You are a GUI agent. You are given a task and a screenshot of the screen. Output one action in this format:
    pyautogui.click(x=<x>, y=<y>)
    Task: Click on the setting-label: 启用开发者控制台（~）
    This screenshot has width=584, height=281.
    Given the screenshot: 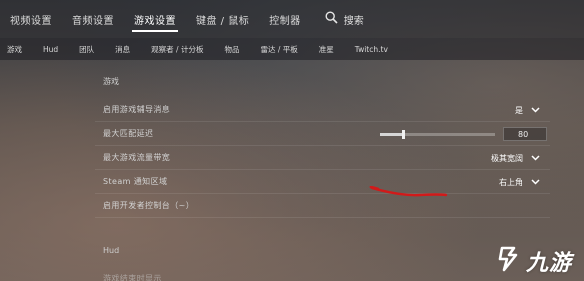 What is the action you would take?
    pyautogui.click(x=149, y=205)
    